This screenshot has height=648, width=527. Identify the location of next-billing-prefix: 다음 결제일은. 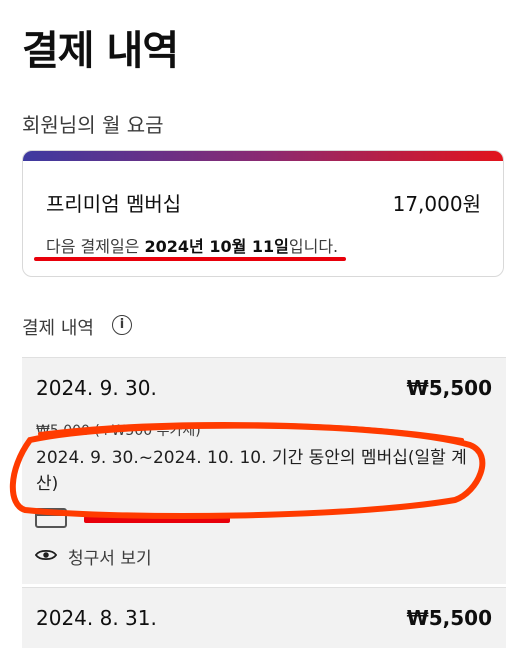
(95, 246).